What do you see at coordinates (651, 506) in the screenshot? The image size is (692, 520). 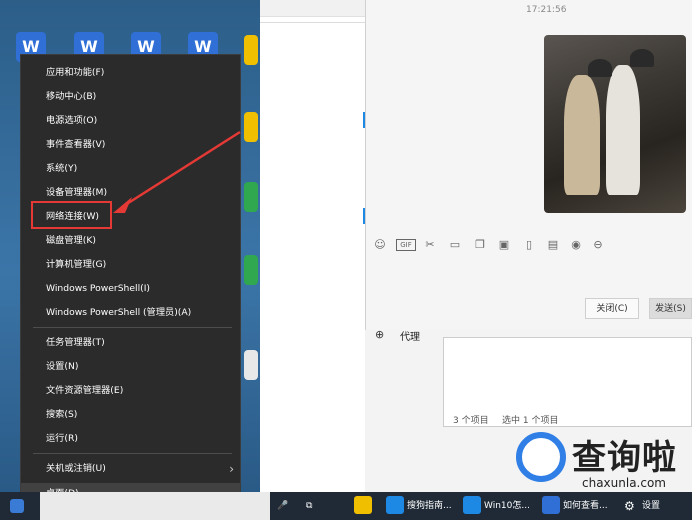 I see `taskbar-item-settings: 设置` at bounding box center [651, 506].